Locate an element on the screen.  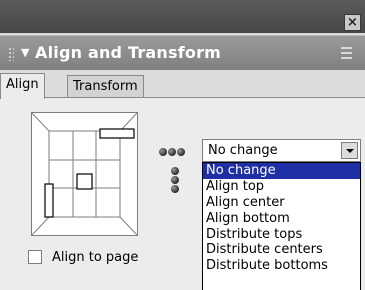
tab-align: Align is located at coordinates (22, 86).